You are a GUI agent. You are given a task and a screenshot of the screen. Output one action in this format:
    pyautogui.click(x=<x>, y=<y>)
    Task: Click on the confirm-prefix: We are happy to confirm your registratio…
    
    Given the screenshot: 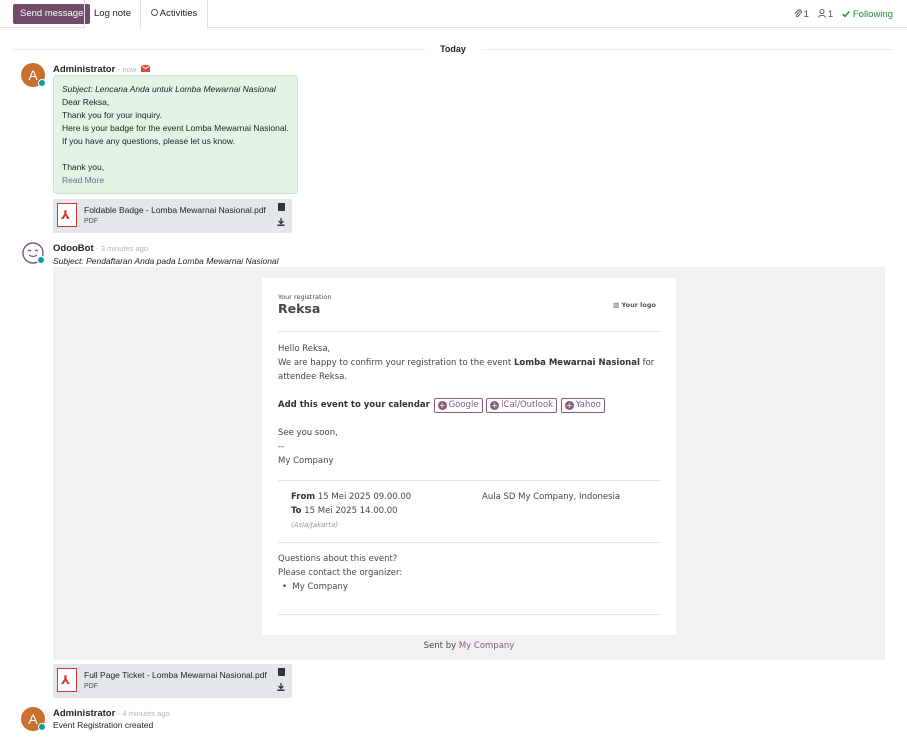 What is the action you would take?
    pyautogui.click(x=395, y=363)
    